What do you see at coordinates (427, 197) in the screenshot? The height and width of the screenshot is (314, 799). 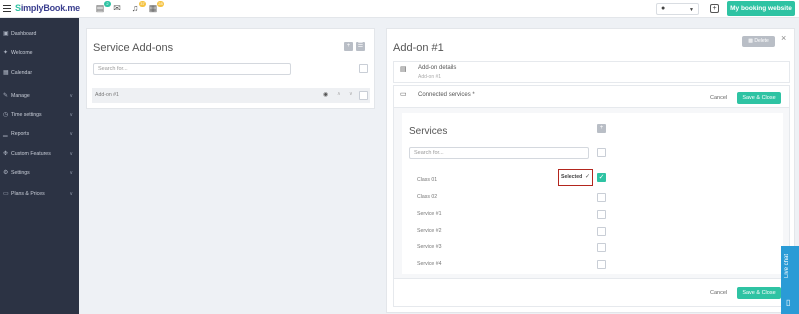 I see `service-label: Class 02` at bounding box center [427, 197].